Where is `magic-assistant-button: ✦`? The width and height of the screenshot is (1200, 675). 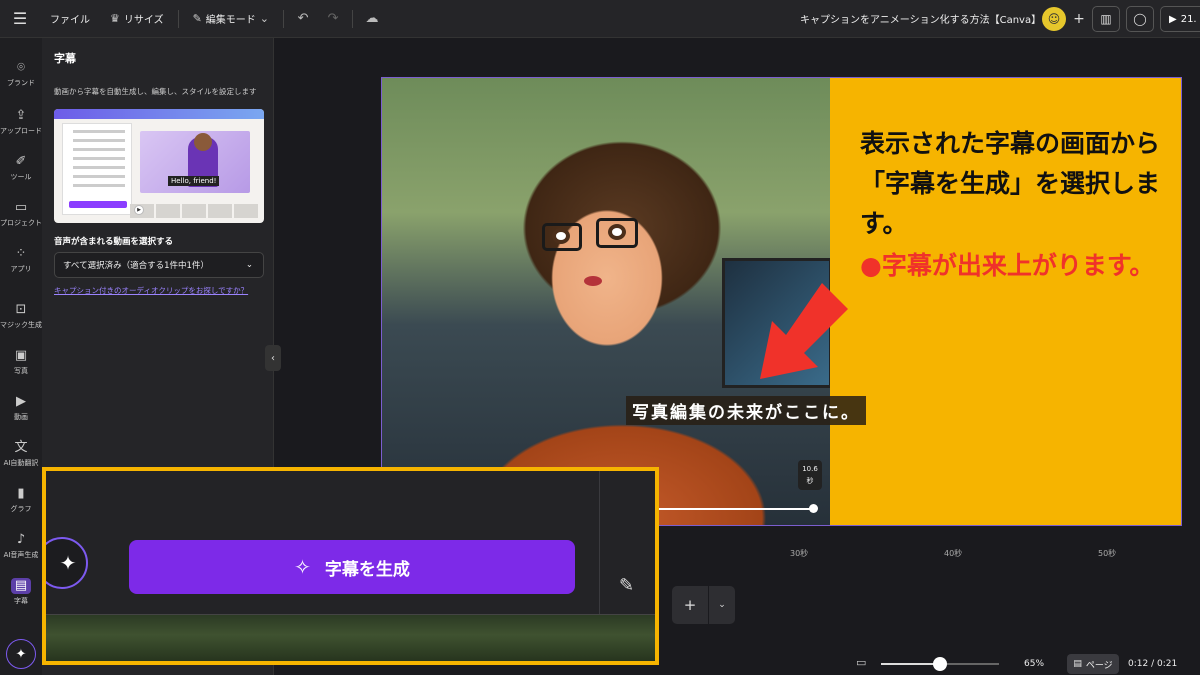 magic-assistant-button: ✦ is located at coordinates (21, 654).